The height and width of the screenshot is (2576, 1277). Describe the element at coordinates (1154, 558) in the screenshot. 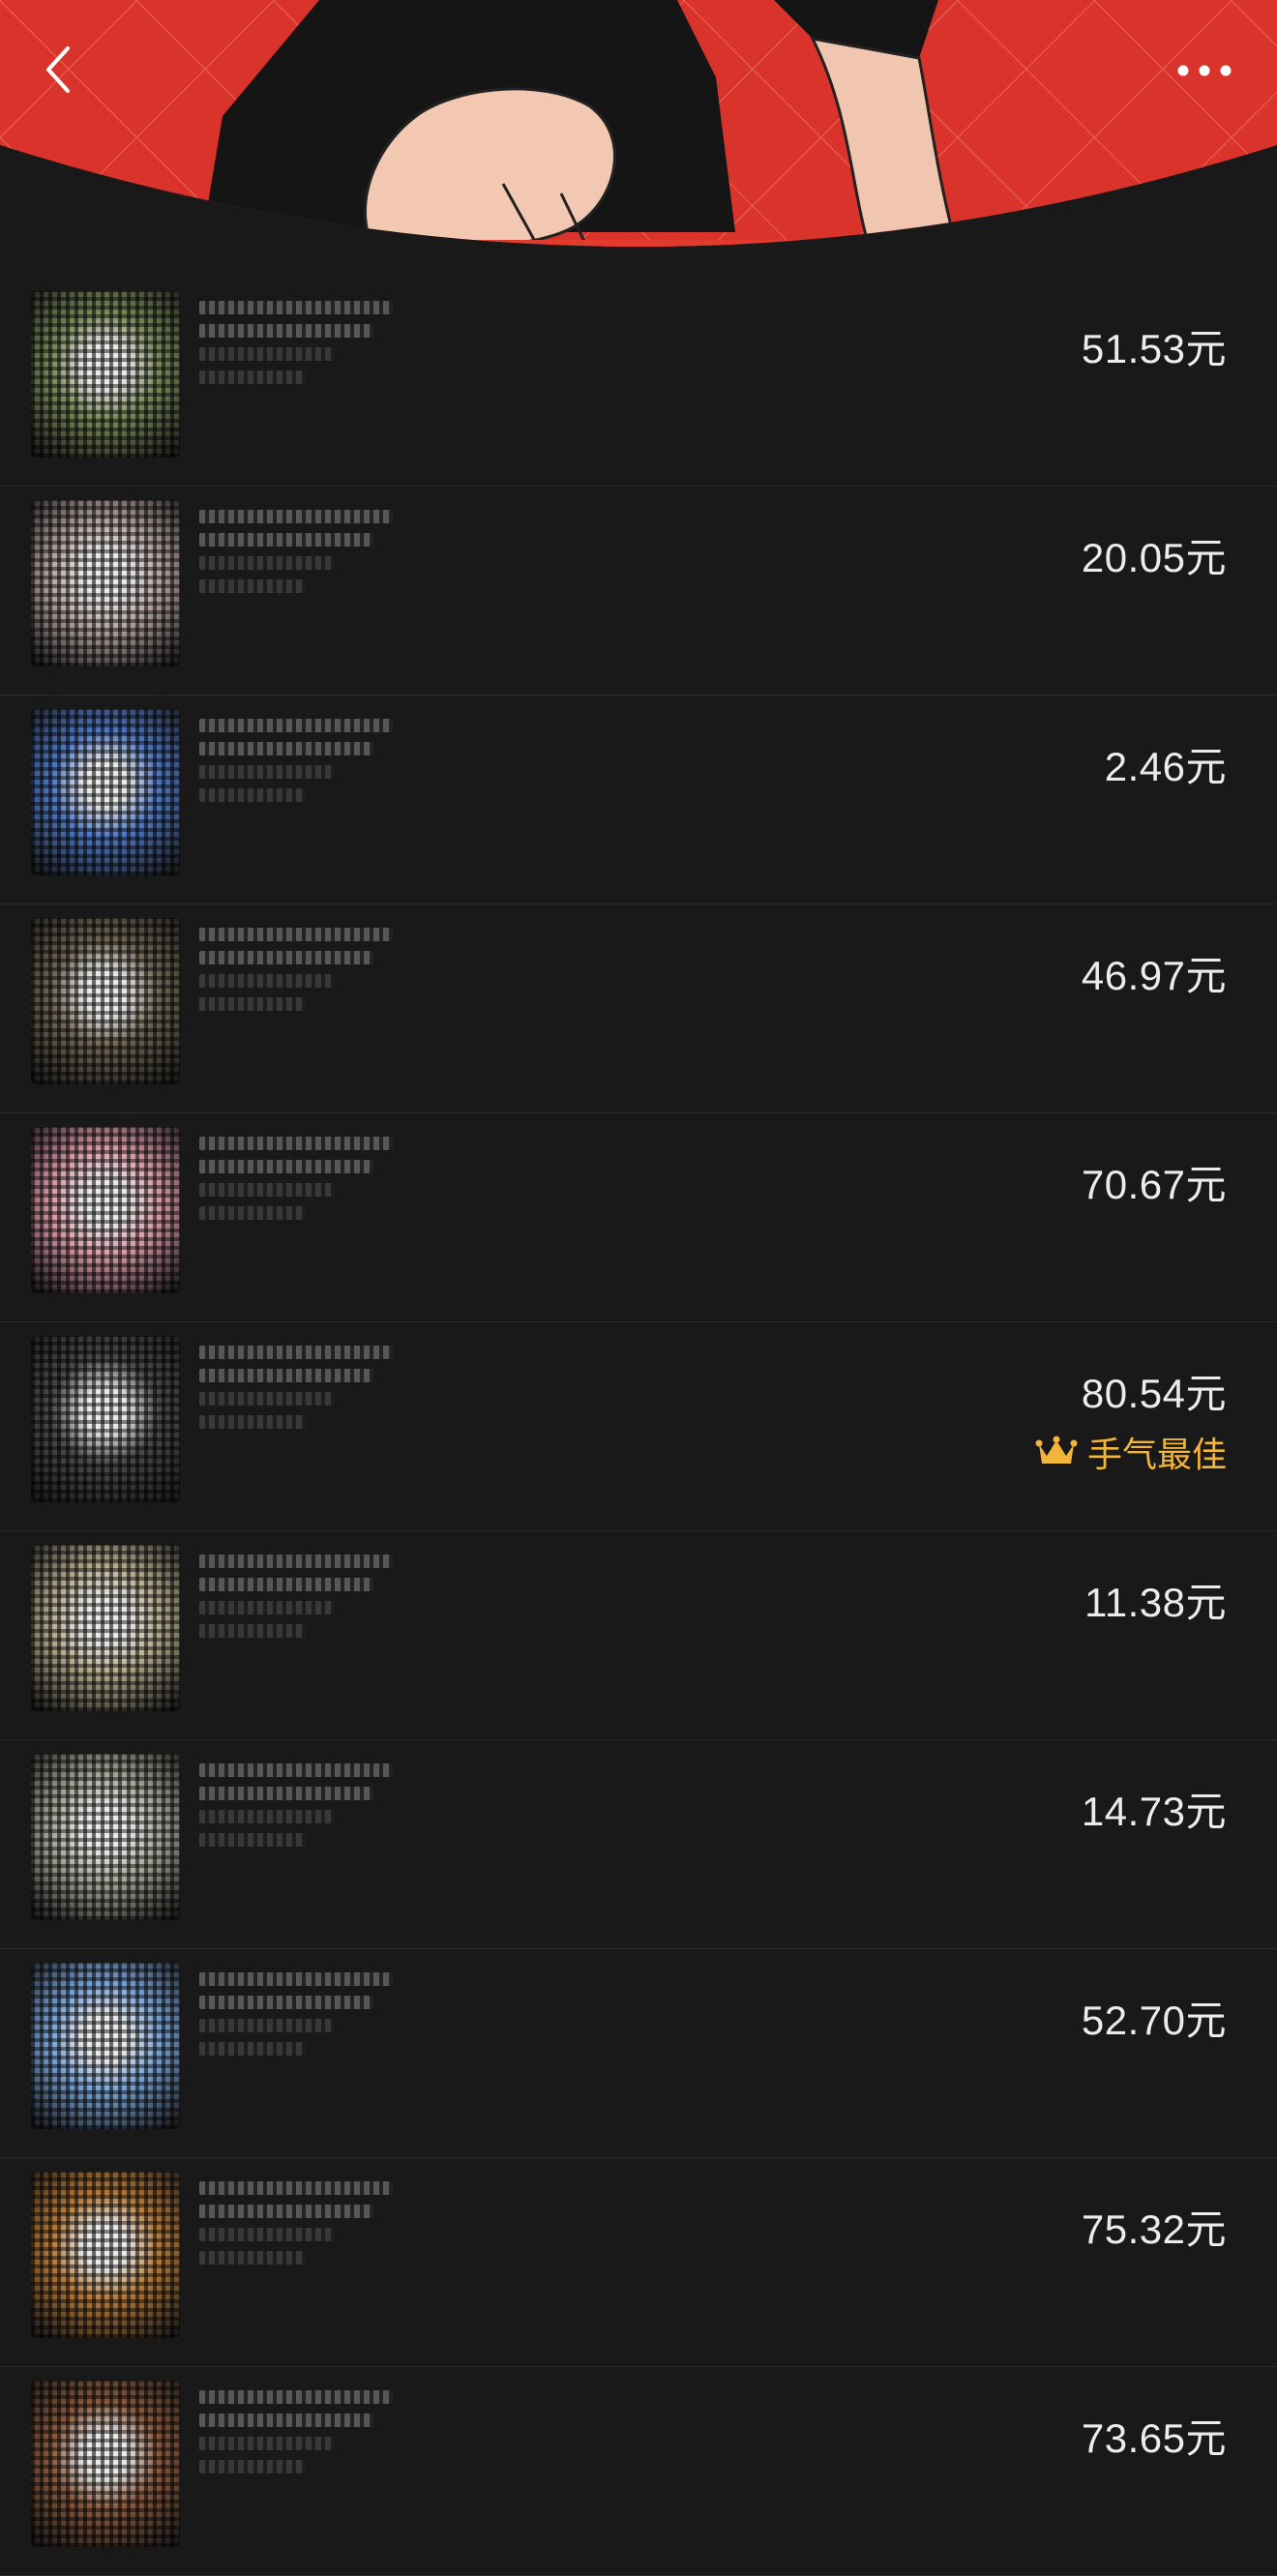

I see `amount-text: 20.05元` at that location.